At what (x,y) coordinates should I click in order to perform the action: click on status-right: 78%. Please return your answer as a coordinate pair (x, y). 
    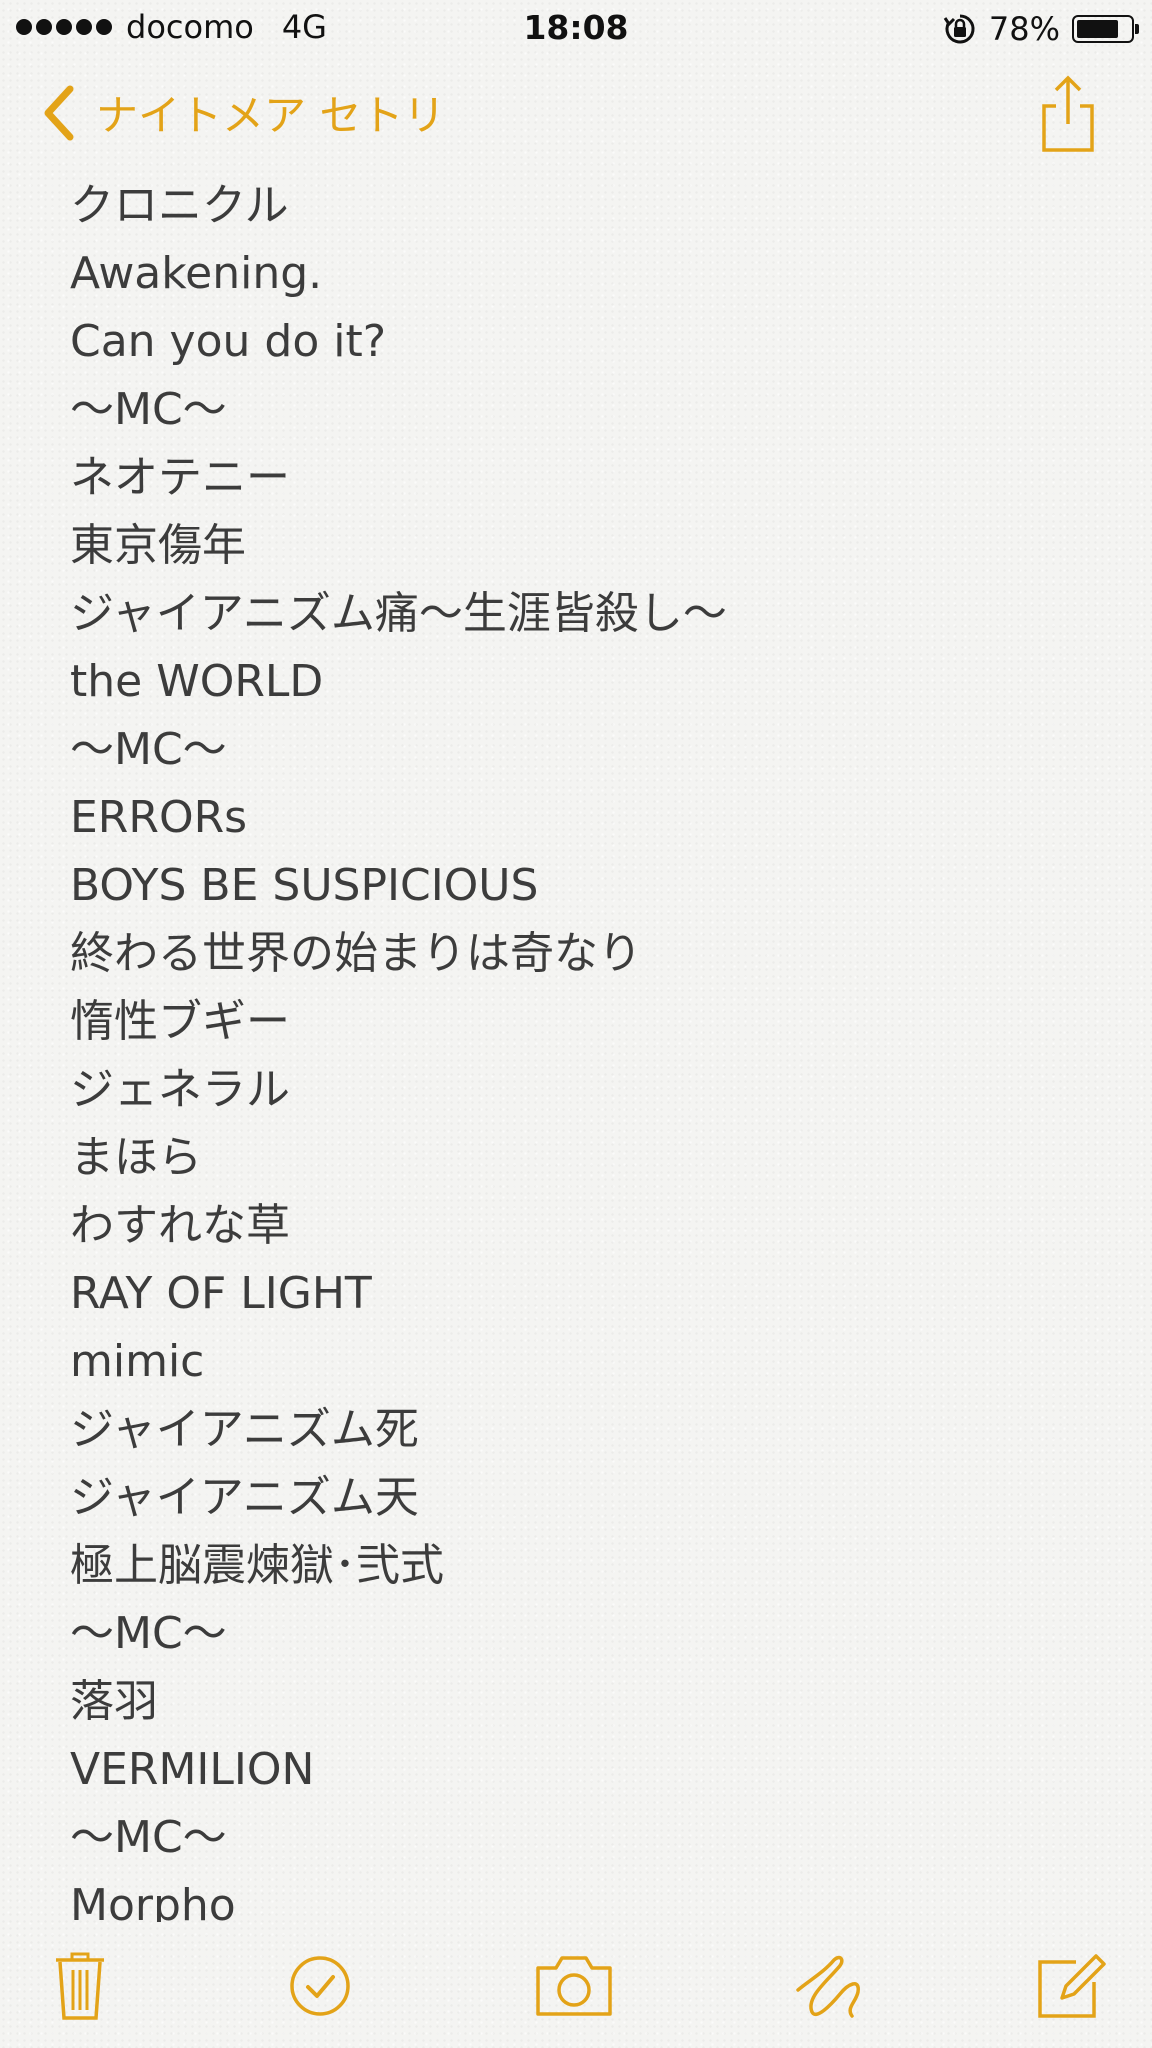
    Looking at the image, I should click on (1041, 29).